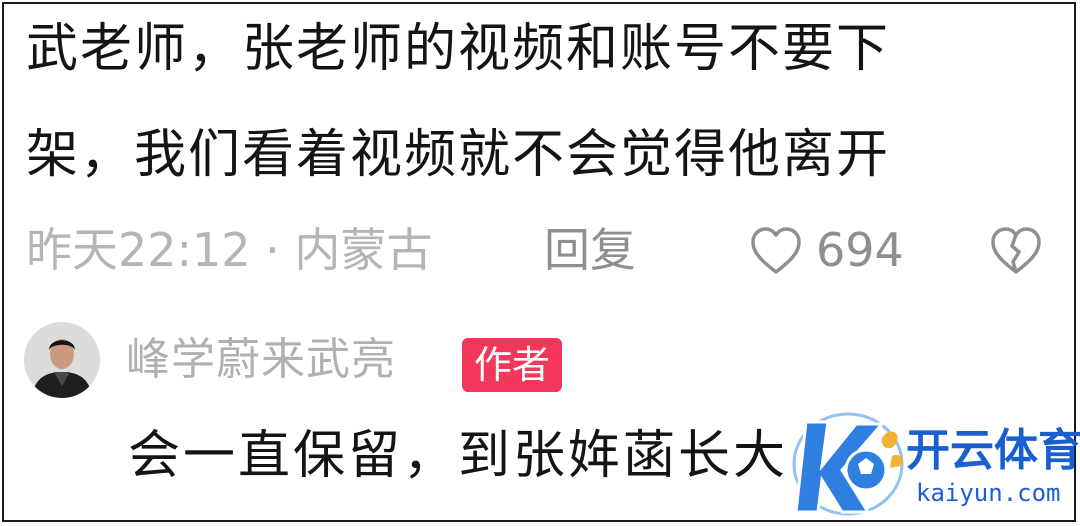  I want to click on watermark-url: kaiyun.com, so click(988, 493).